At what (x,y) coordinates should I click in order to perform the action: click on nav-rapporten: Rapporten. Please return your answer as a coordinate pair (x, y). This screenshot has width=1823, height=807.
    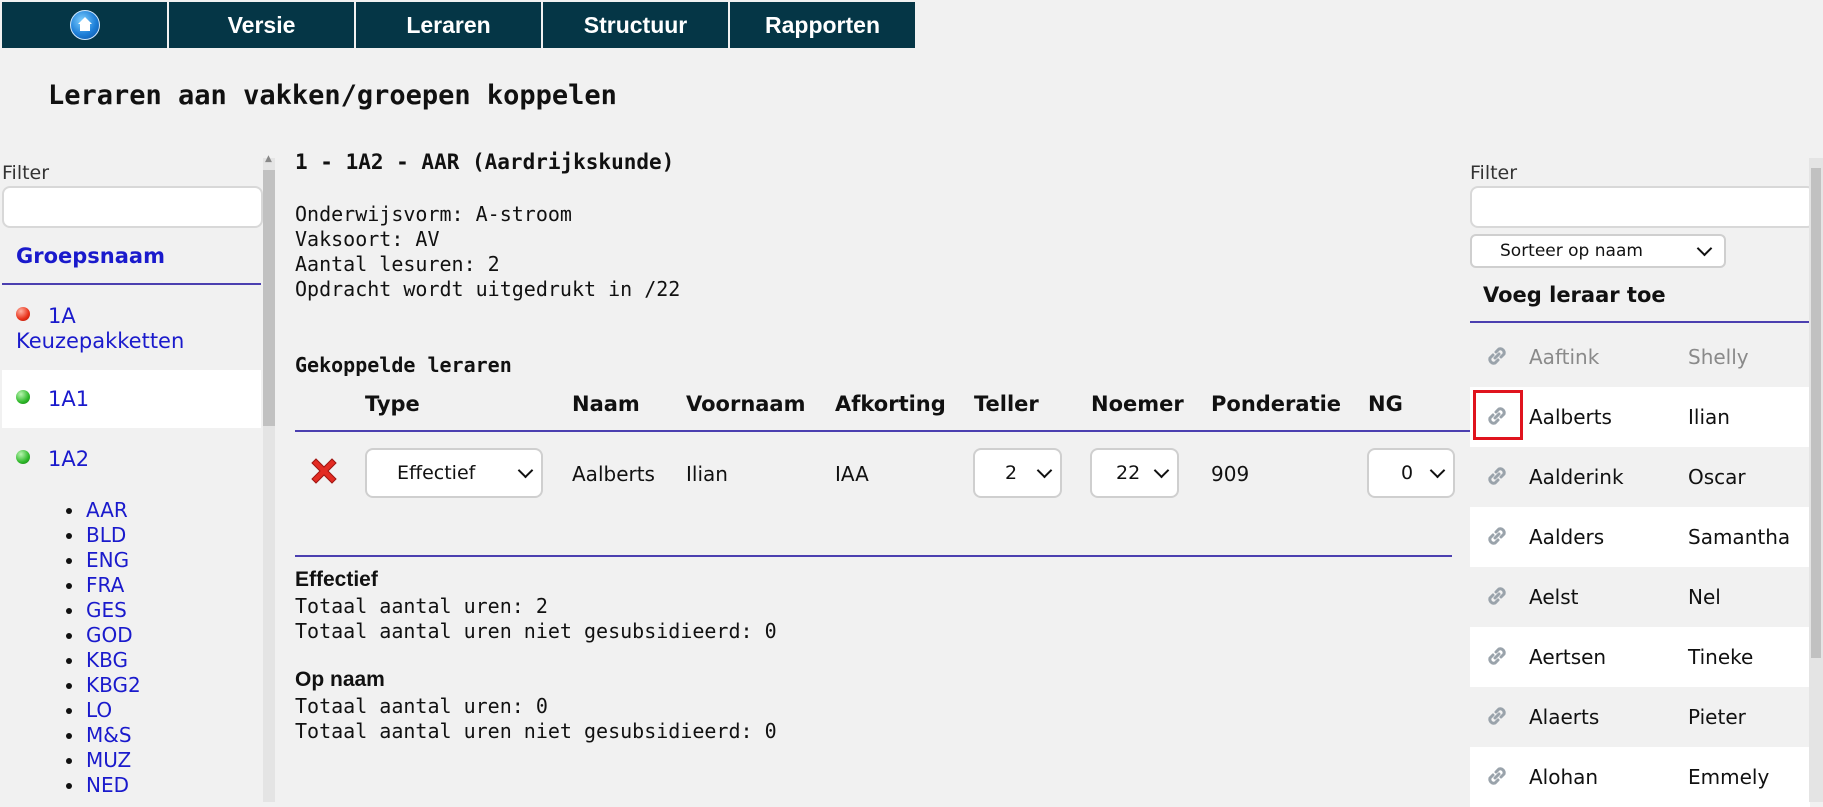
    Looking at the image, I should click on (823, 25).